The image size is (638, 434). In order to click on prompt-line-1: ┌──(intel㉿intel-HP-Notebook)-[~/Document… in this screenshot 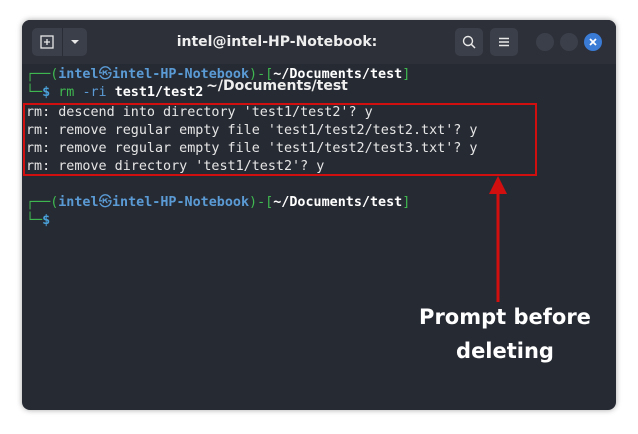, I will do `click(218, 75)`.